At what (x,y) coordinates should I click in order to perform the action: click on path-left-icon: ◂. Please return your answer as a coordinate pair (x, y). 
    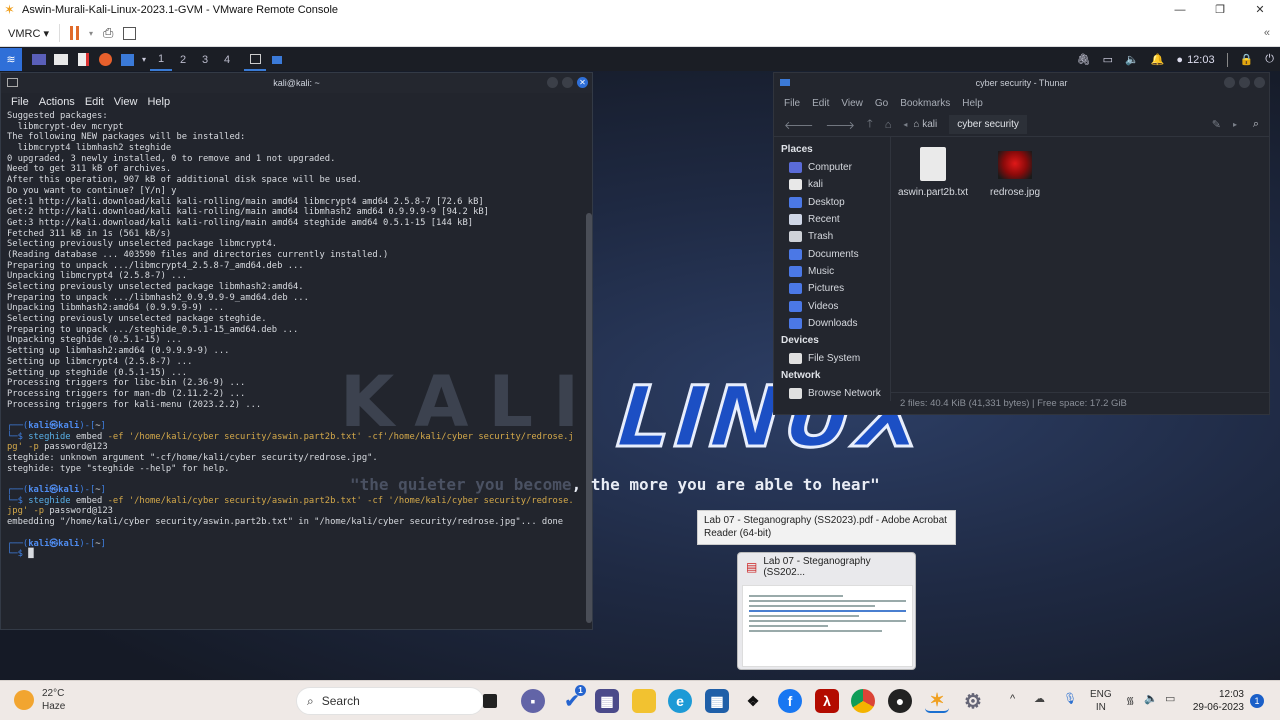
    Looking at the image, I should click on (905, 124).